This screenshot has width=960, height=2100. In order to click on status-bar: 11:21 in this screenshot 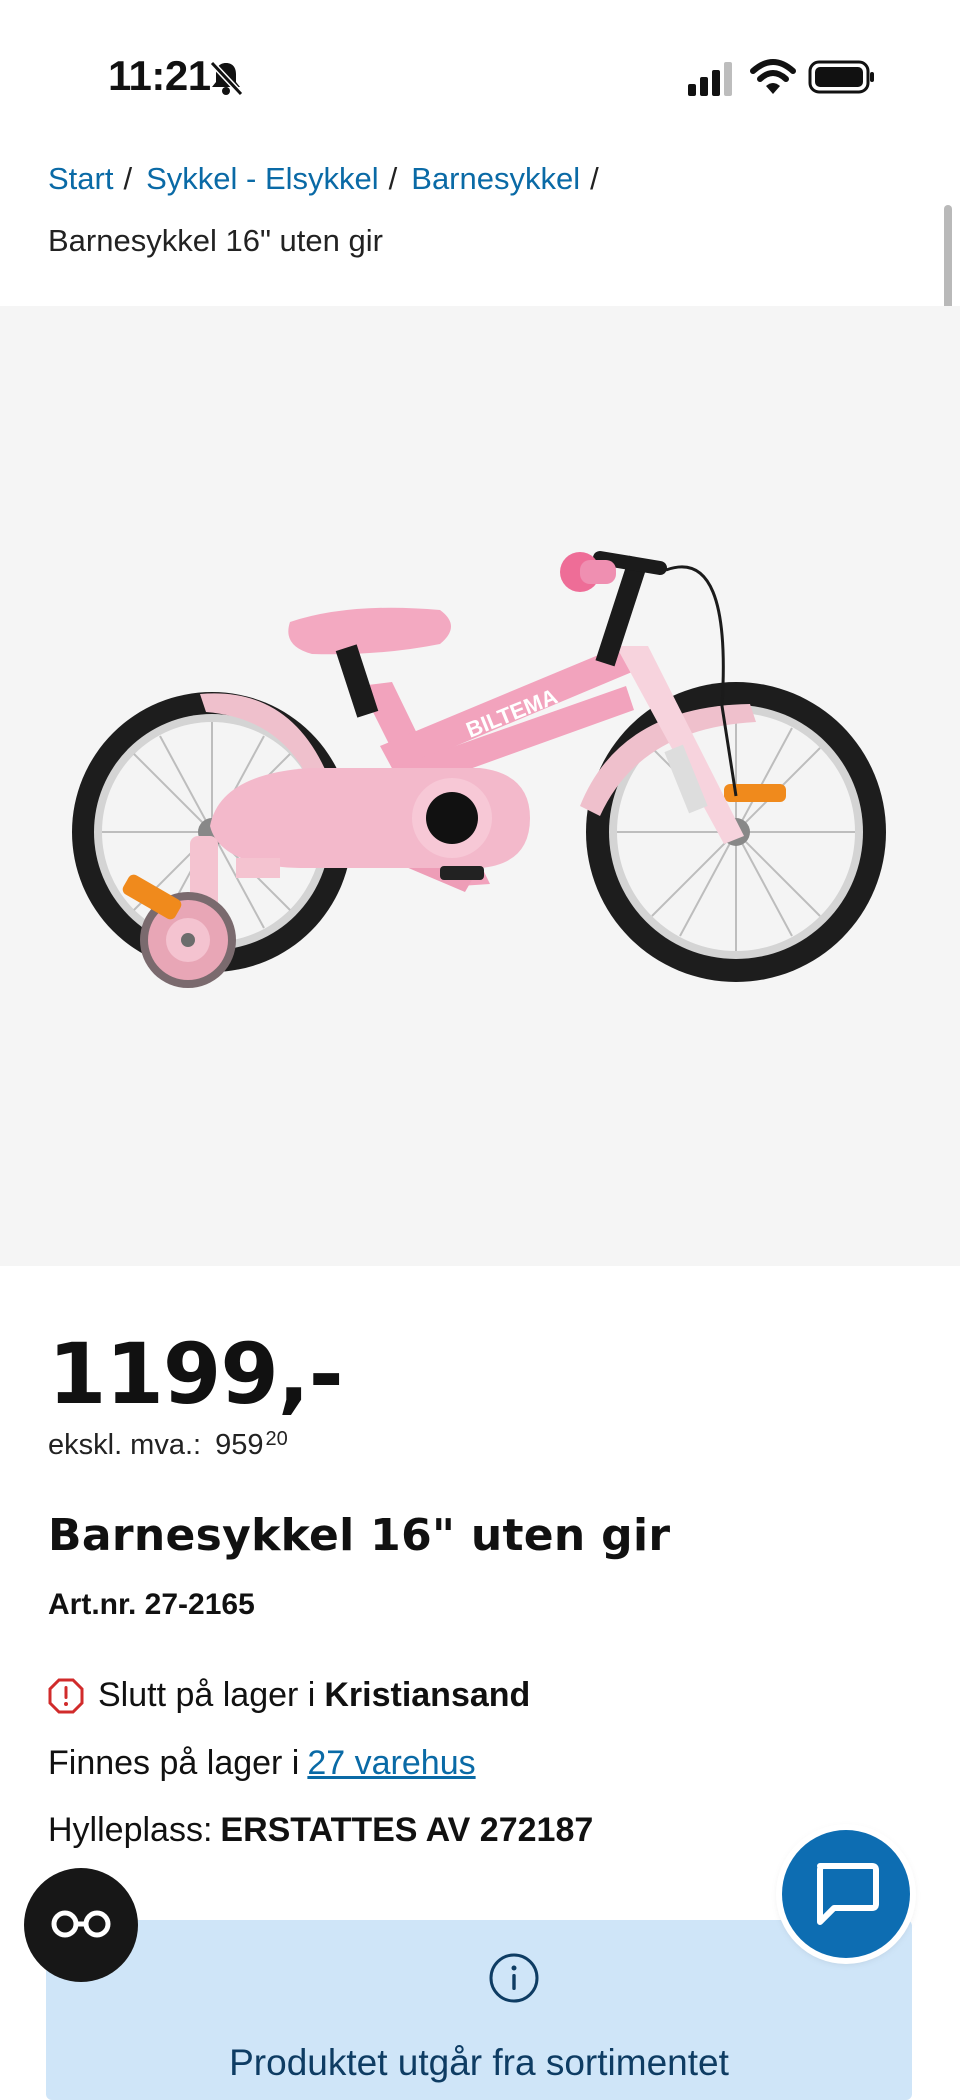, I will do `click(480, 75)`.